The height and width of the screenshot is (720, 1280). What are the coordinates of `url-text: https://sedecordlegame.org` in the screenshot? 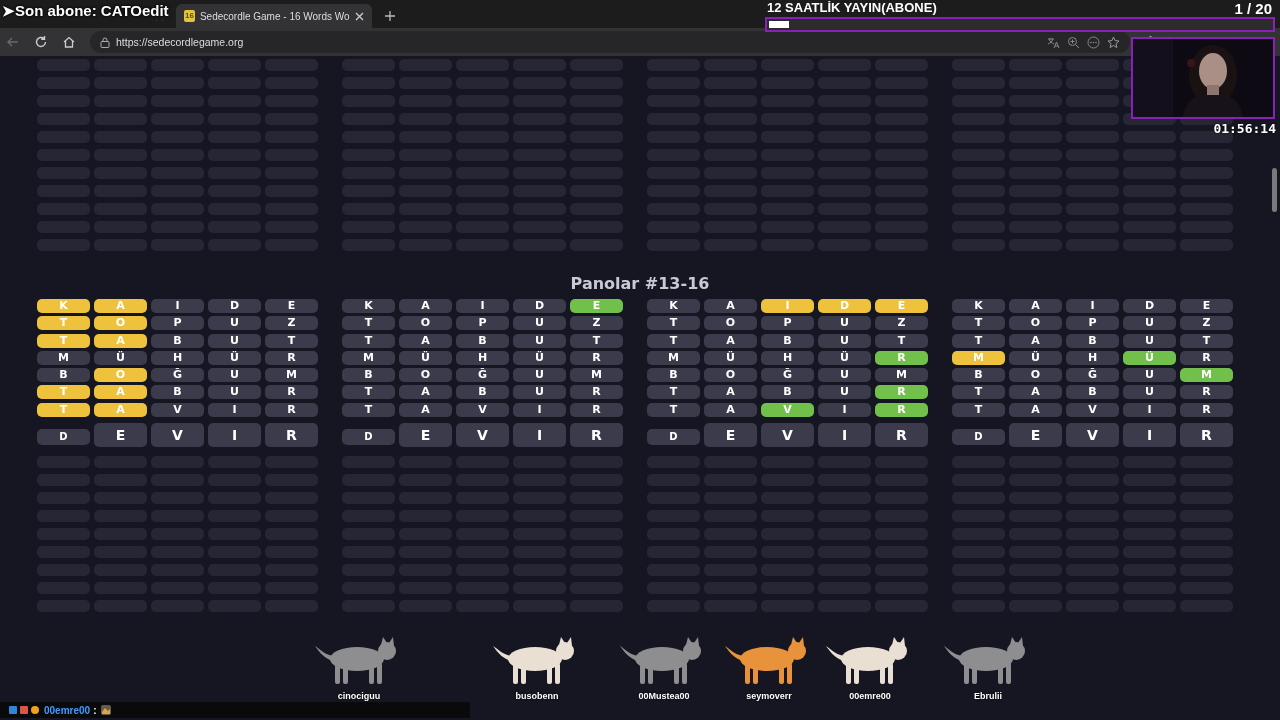 It's located at (180, 42).